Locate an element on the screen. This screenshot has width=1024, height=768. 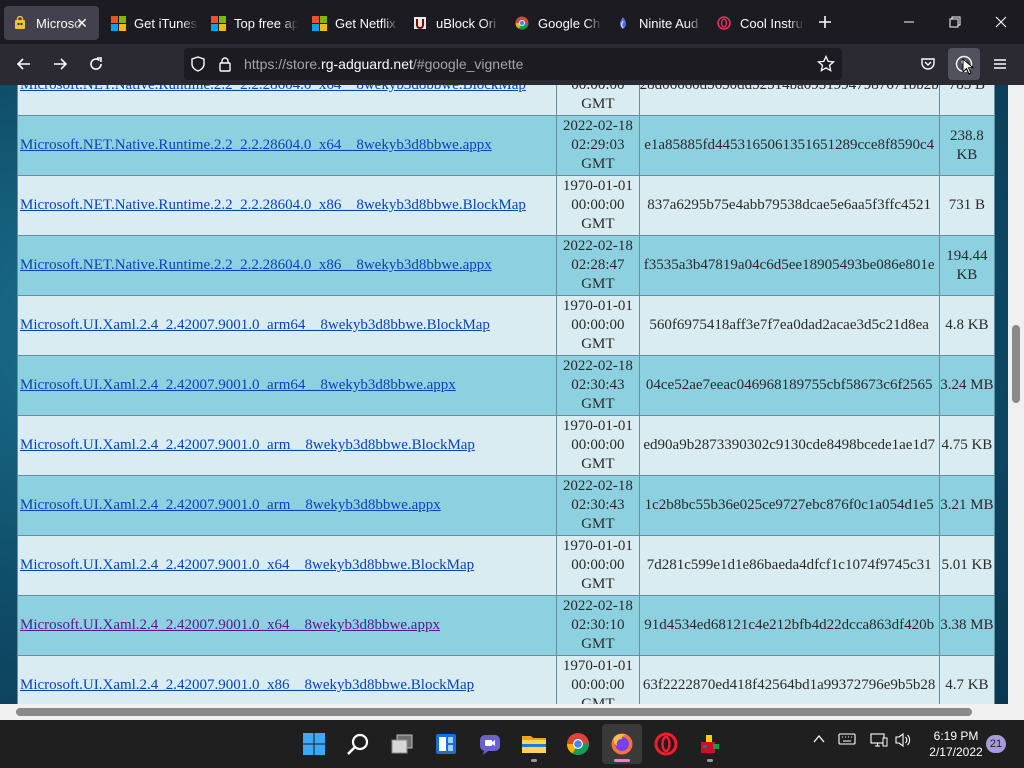
widgets-button is located at coordinates (446, 744).